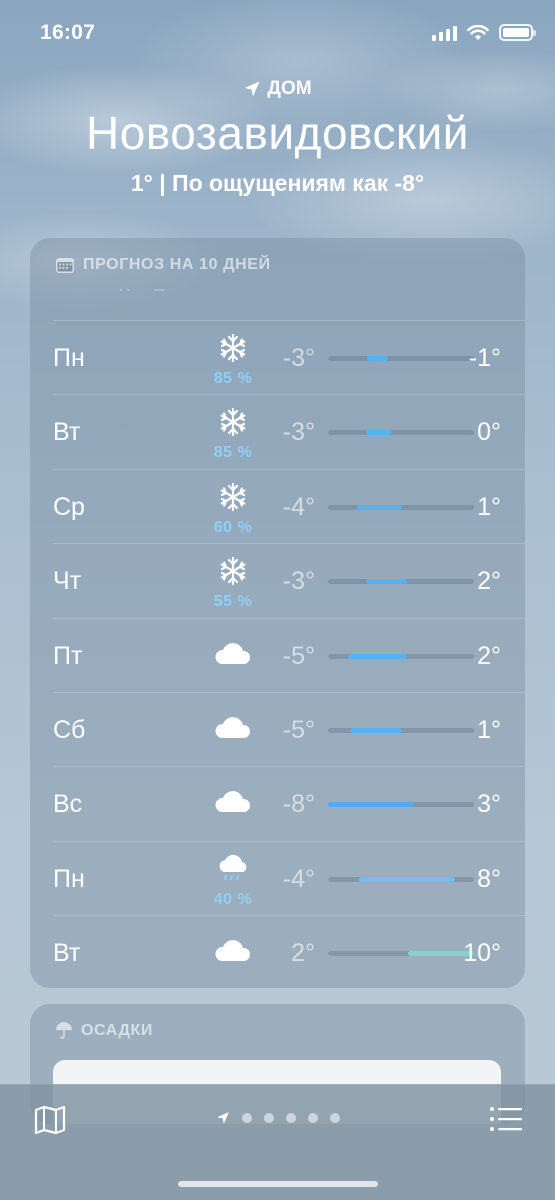  What do you see at coordinates (277, 32) in the screenshot?
I see `status-bar: 16:07` at bounding box center [277, 32].